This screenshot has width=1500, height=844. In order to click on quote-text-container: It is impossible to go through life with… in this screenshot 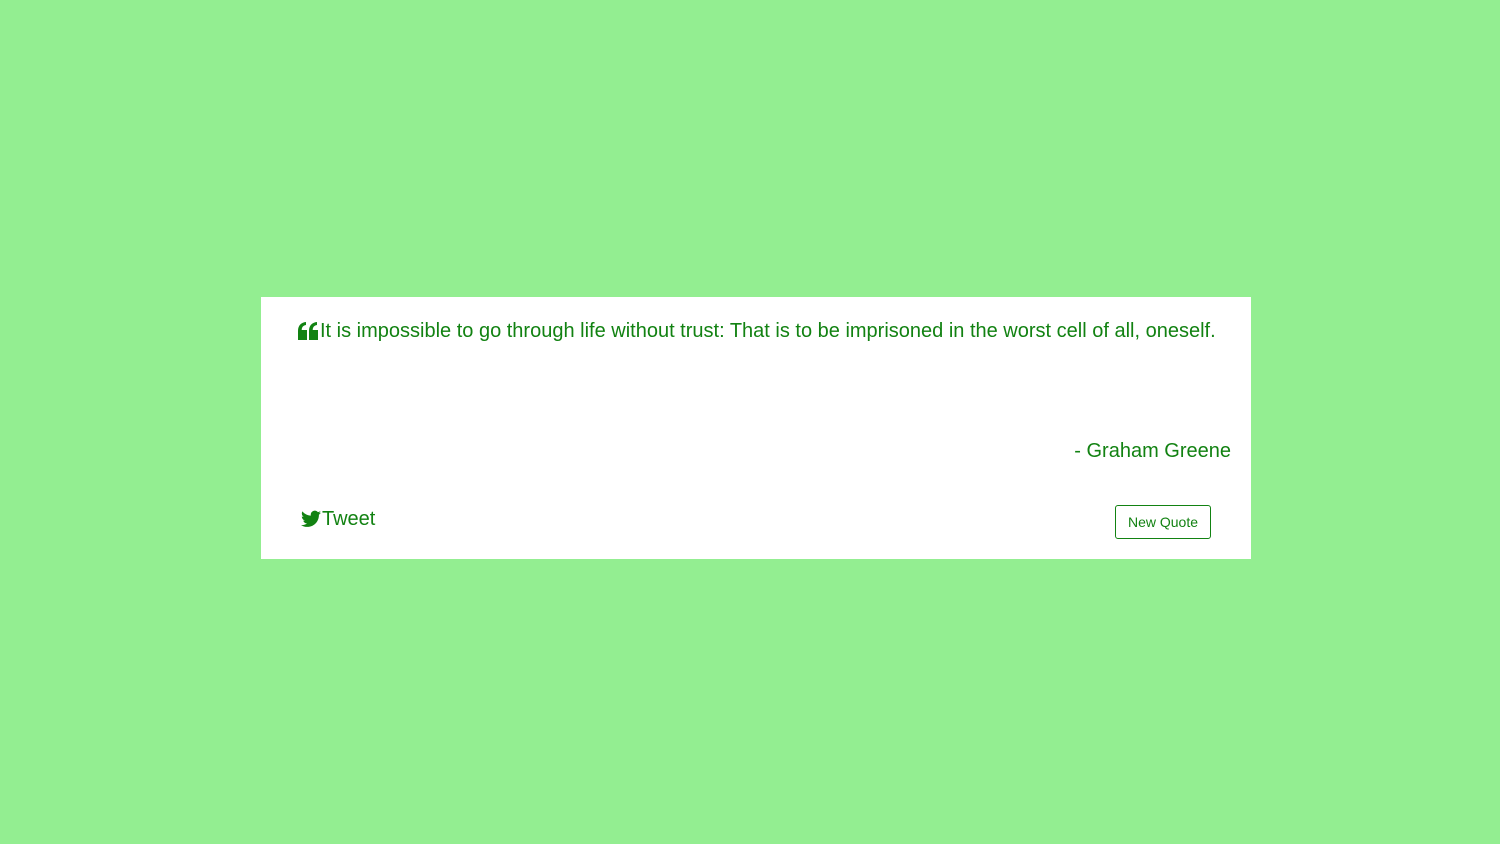, I will do `click(757, 332)`.